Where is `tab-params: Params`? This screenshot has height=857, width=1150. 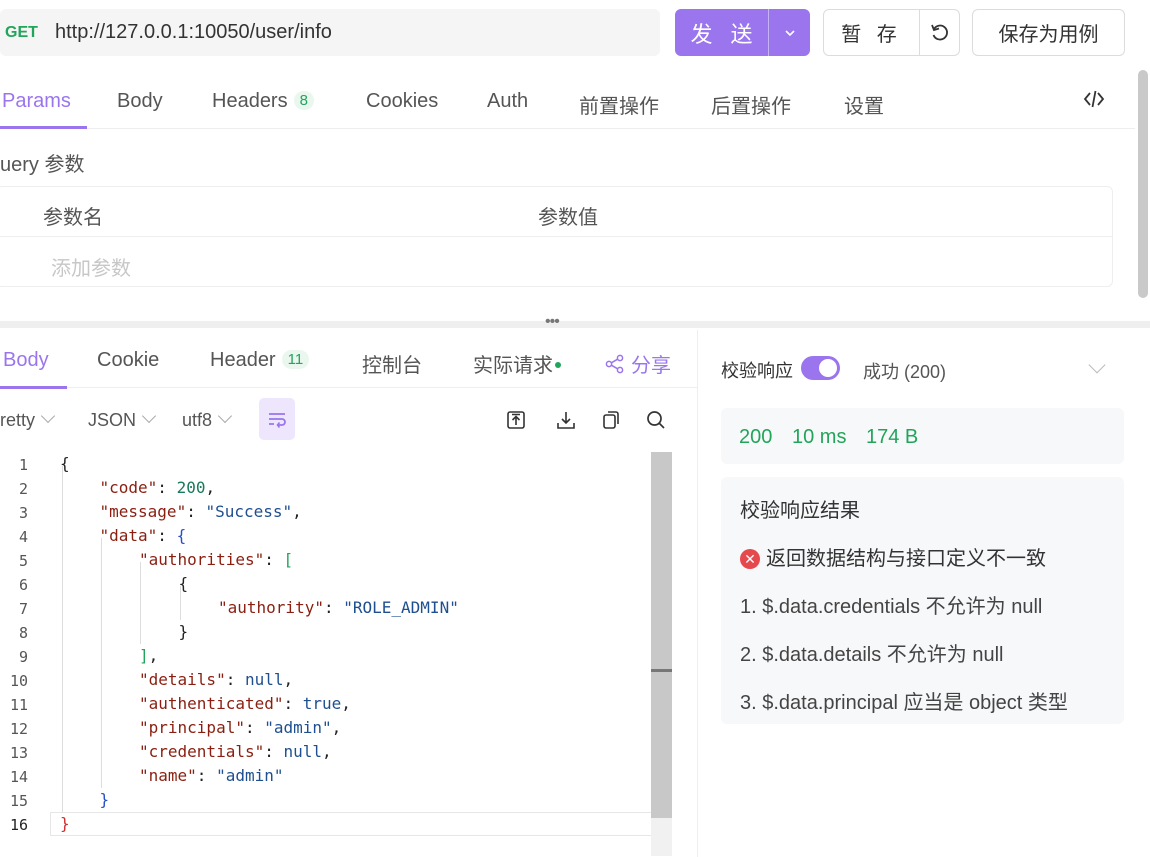 tab-params: Params is located at coordinates (36, 101).